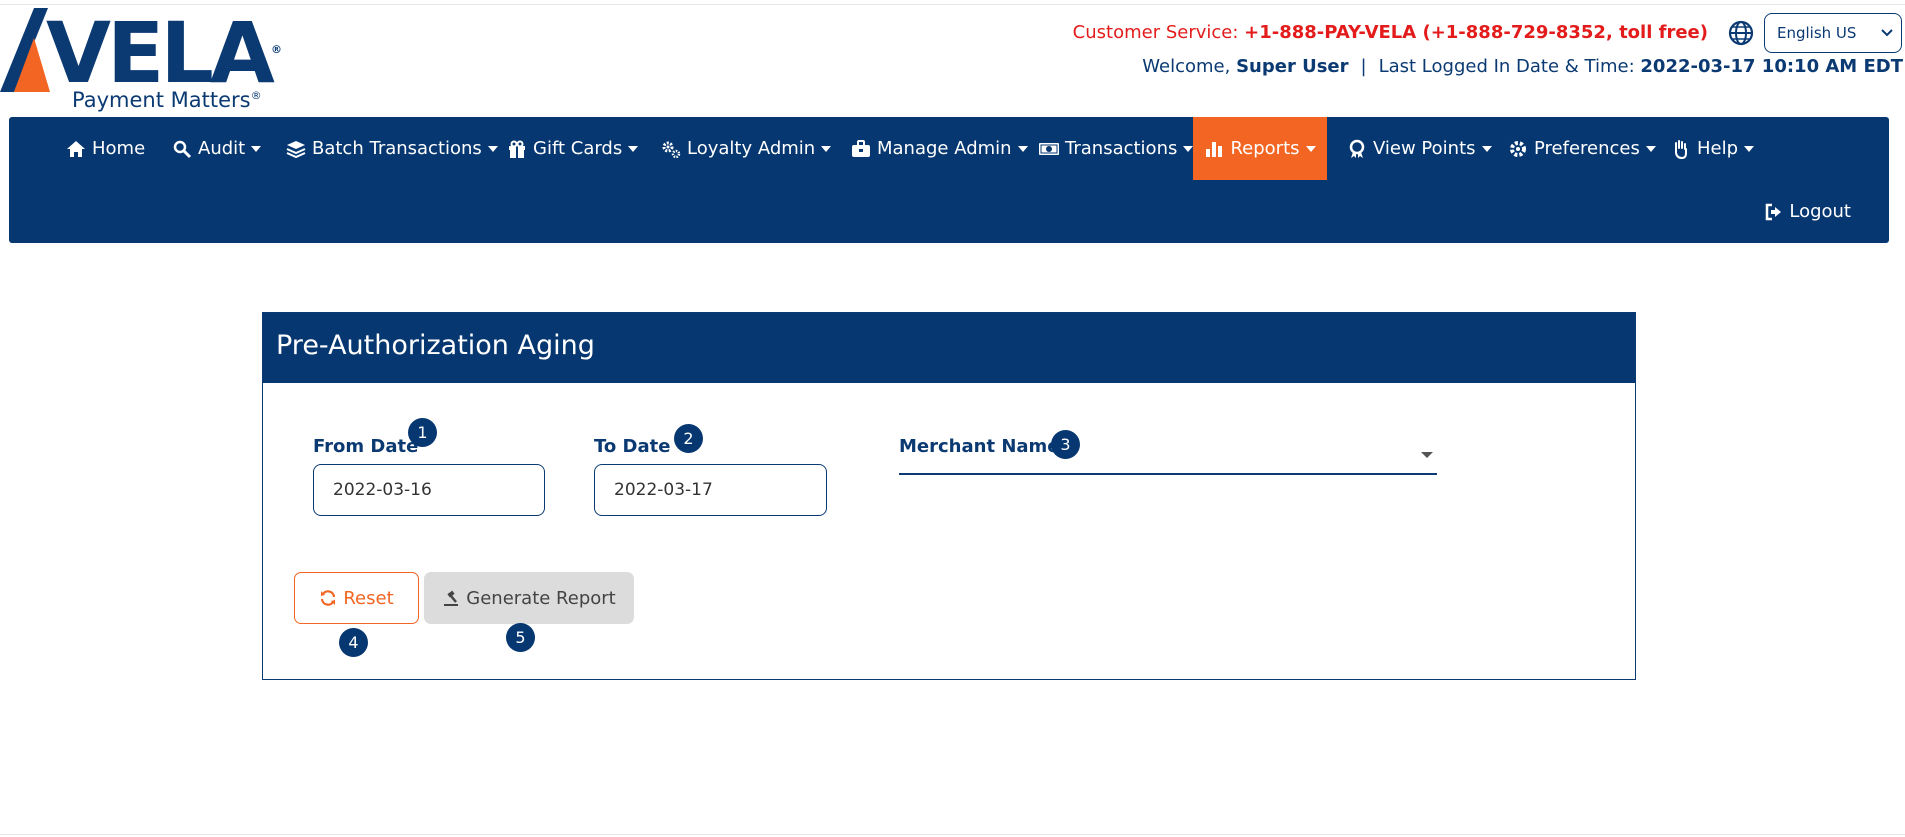 The image size is (1905, 837). I want to click on nav-item-preferences: Preferences, so click(1582, 148).